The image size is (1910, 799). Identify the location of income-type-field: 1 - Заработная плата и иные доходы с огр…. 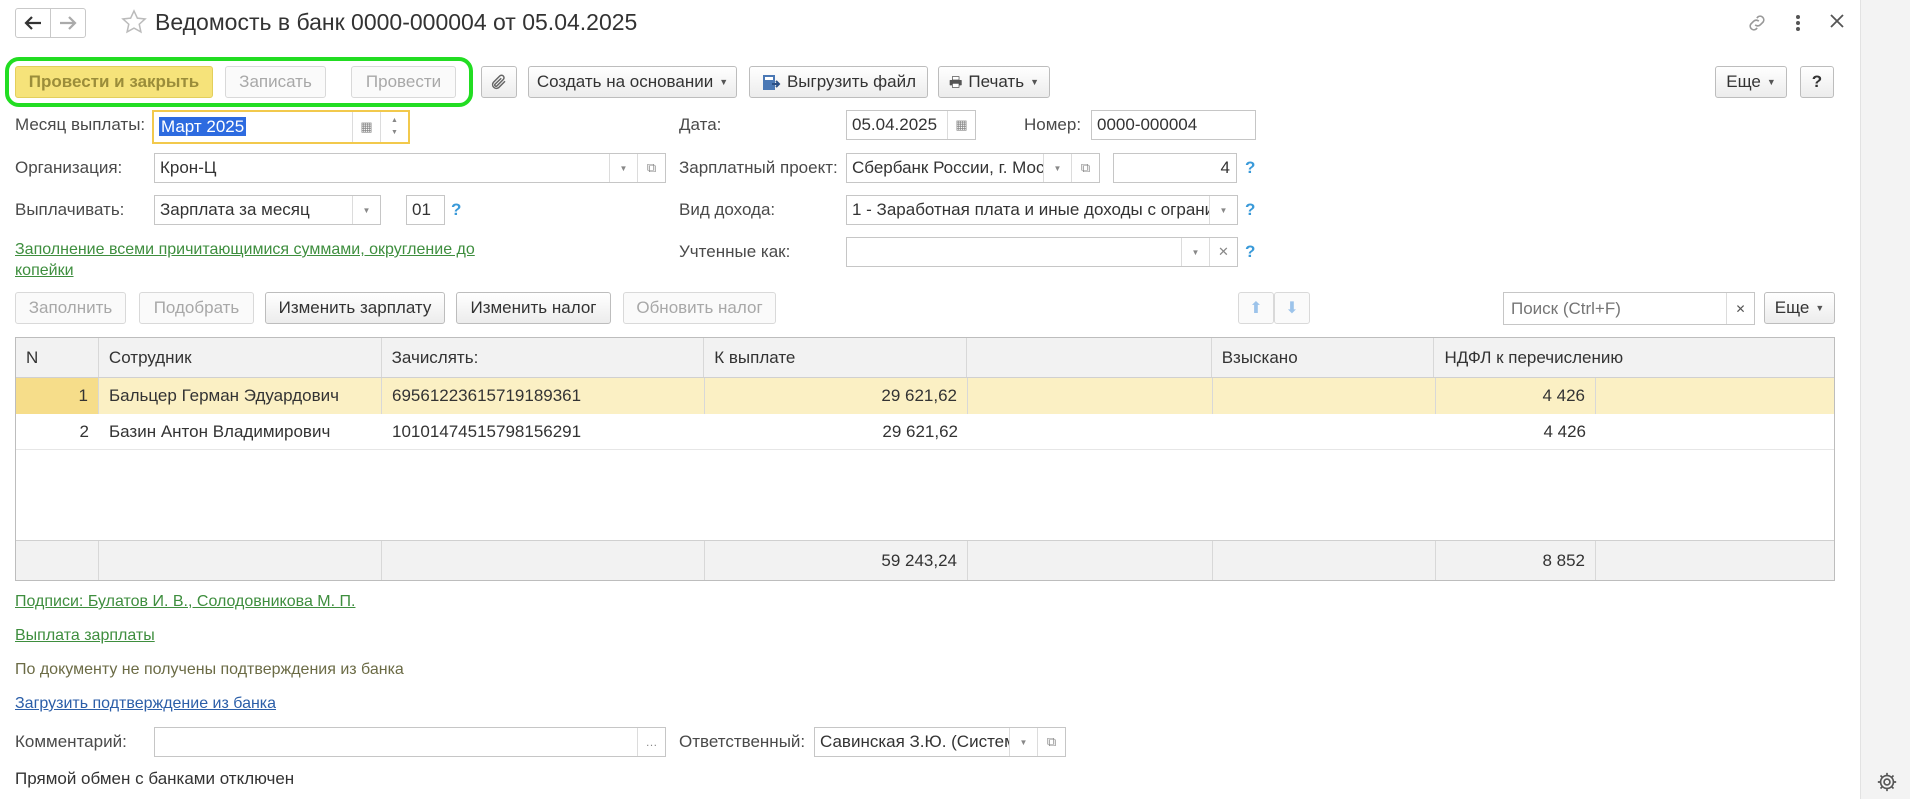
(1042, 210).